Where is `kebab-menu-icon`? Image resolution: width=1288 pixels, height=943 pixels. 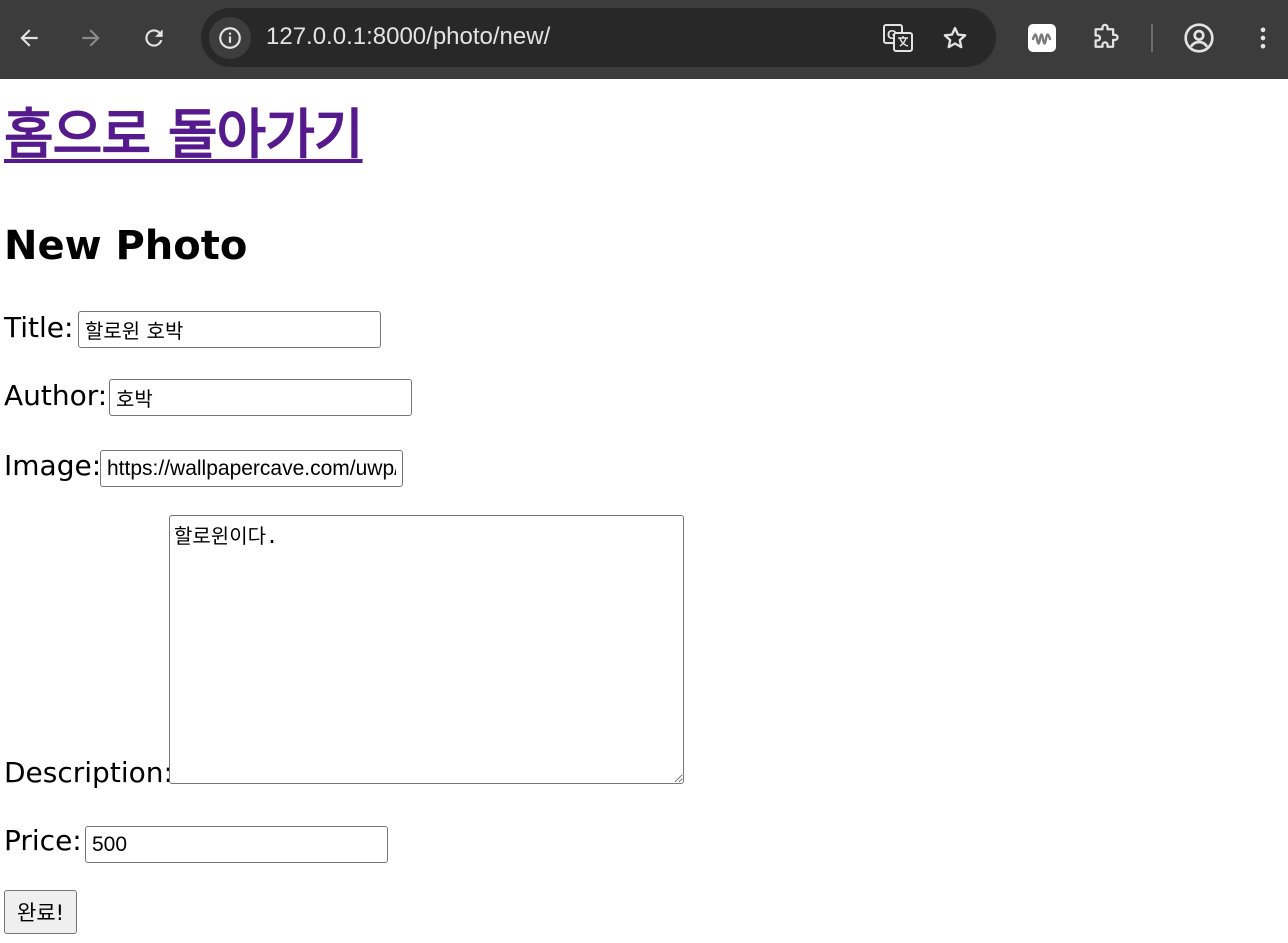
kebab-menu-icon is located at coordinates (1263, 38).